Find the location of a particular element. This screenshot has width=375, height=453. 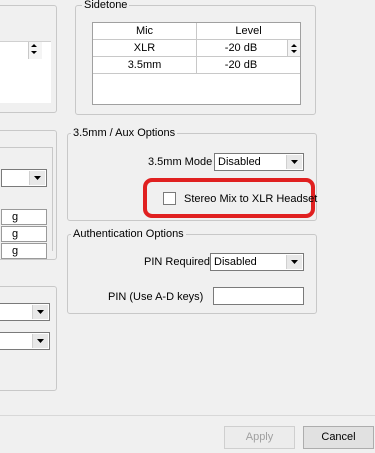

stereo-mix-label: Stereo Mix to XLR Headset is located at coordinates (251, 199).